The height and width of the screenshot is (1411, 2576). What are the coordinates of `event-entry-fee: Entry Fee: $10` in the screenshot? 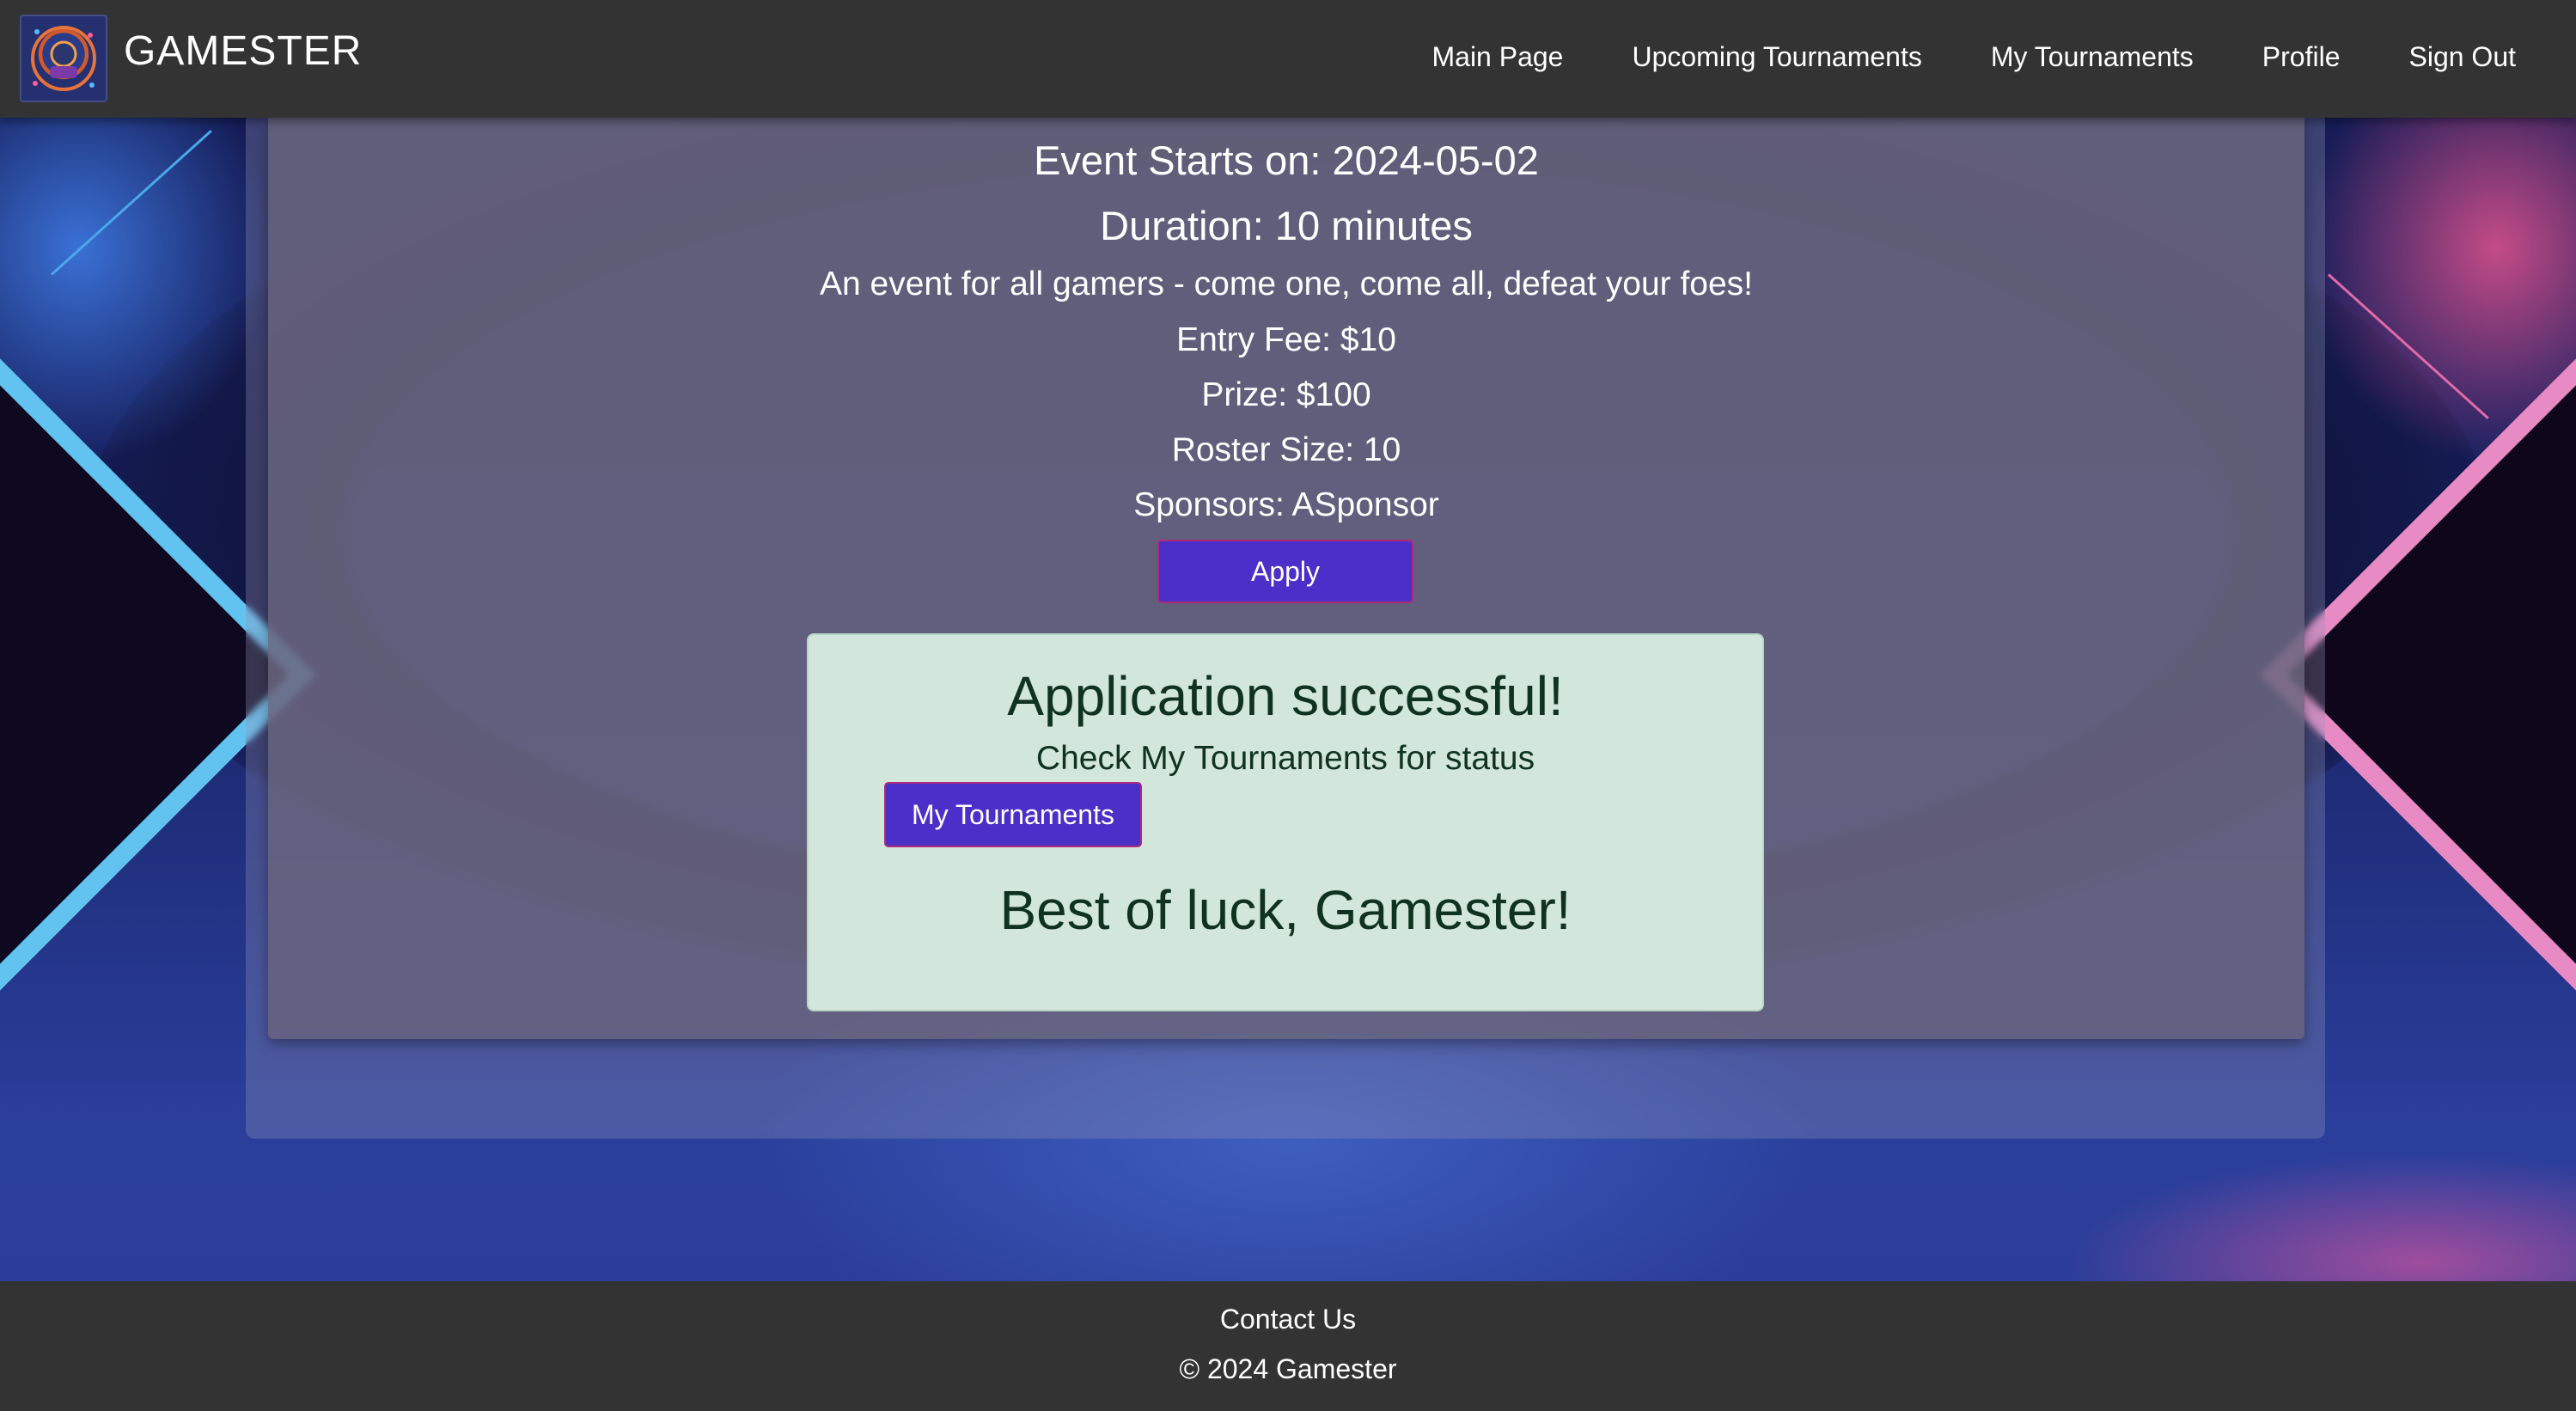 It's located at (1286, 339).